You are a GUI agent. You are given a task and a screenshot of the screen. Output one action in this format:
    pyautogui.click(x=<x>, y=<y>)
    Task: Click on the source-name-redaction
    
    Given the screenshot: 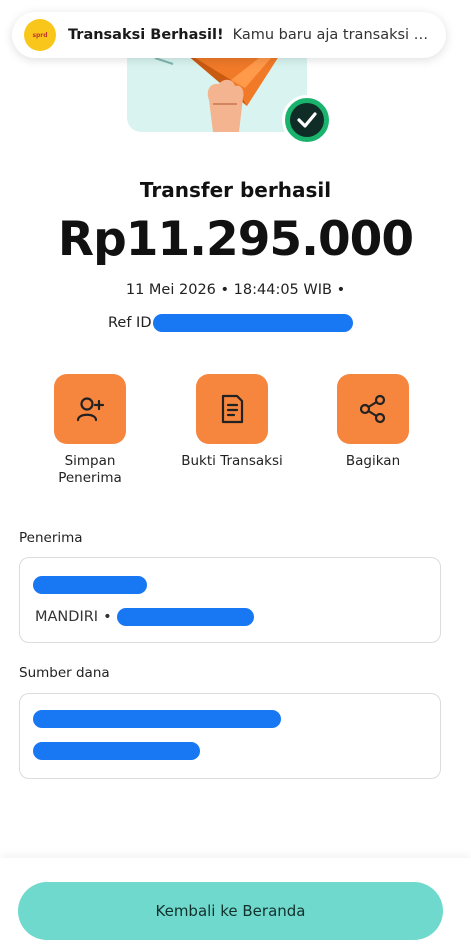 What is the action you would take?
    pyautogui.click(x=157, y=719)
    